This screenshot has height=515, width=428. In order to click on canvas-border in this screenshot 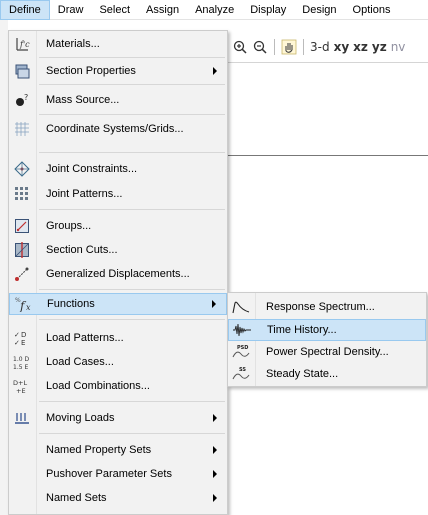, I will do `click(328, 155)`.